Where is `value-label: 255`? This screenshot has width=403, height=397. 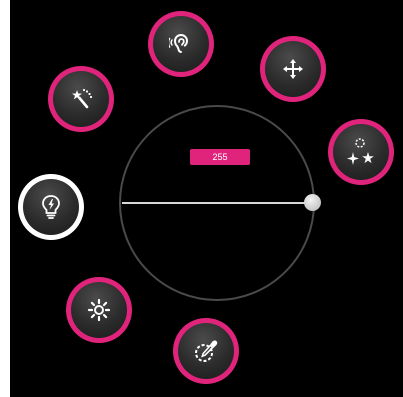
value-label: 255 is located at coordinates (220, 157).